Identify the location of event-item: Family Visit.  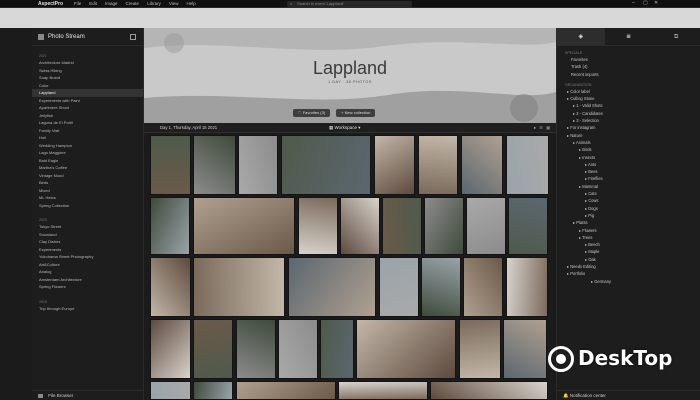
(91, 131).